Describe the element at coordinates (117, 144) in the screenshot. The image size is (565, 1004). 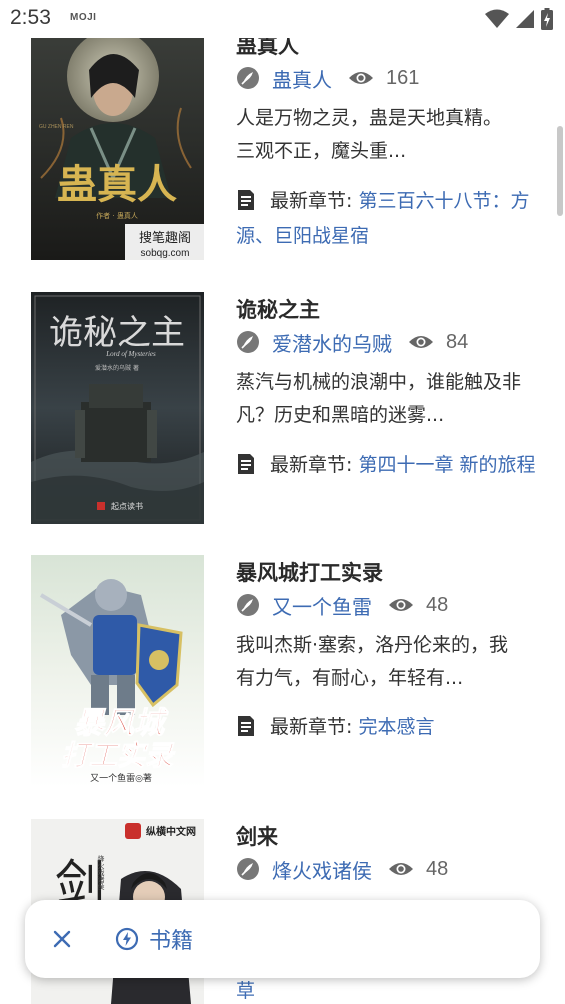
I see `book-cover: GU ZHEN REN 蛊真人 作者 · 蛊真人 搜笔趣阁 sobqg.com` at that location.